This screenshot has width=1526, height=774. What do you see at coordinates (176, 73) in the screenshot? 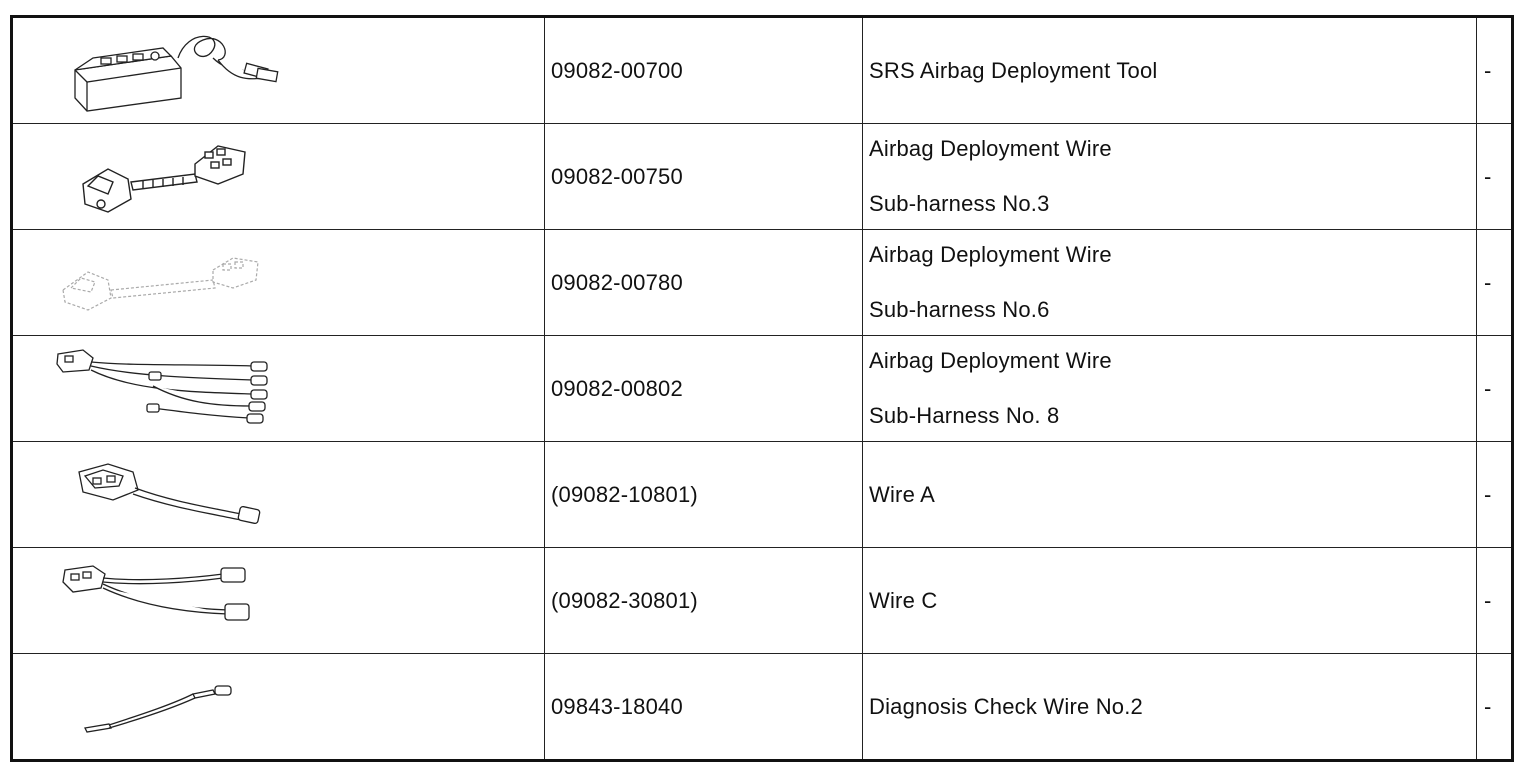
I see `deployment-tool-box-icon` at bounding box center [176, 73].